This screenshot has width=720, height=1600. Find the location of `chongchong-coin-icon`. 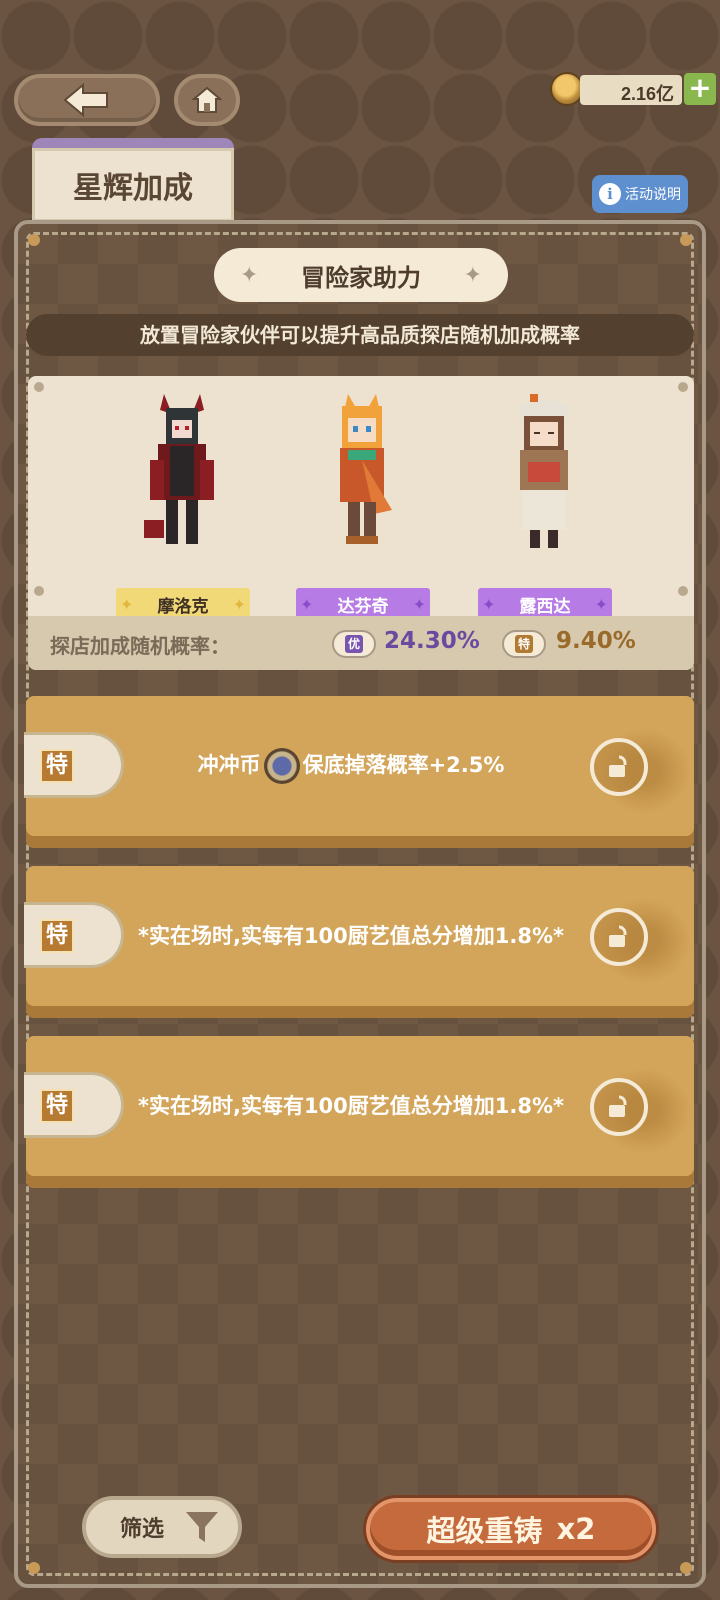

chongchong-coin-icon is located at coordinates (281, 766).